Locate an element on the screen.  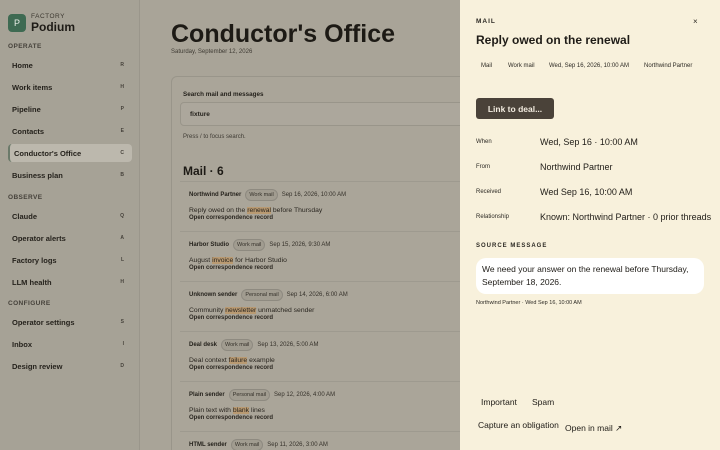
sidebar-item-contacts: Contacts E is located at coordinates (70, 131).